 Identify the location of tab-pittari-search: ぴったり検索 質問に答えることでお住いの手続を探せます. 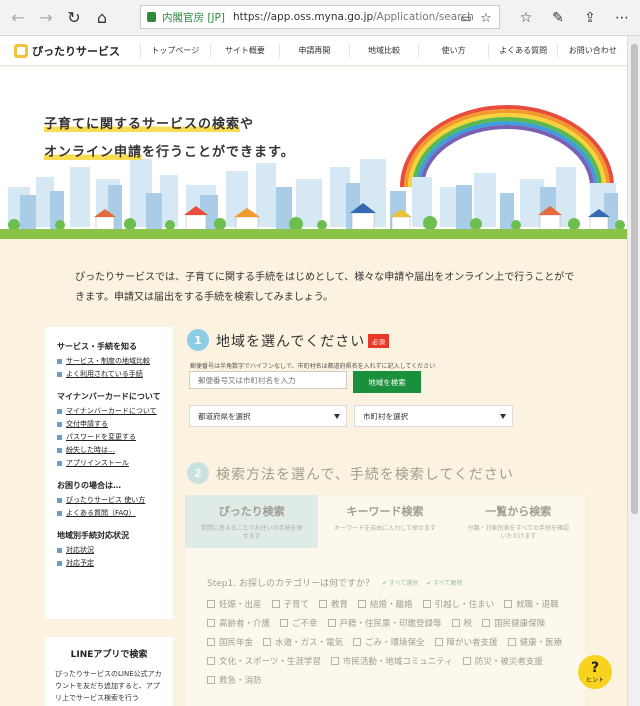
(252, 521).